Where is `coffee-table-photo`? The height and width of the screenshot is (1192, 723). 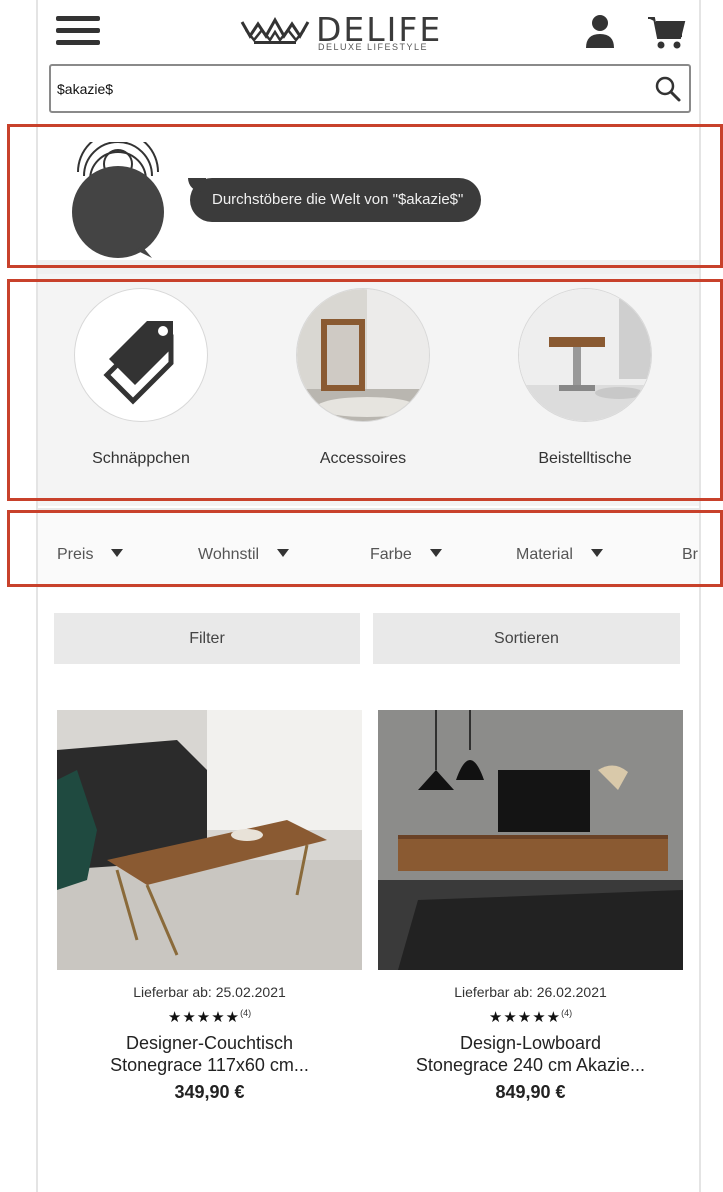 coffee-table-photo is located at coordinates (209, 840).